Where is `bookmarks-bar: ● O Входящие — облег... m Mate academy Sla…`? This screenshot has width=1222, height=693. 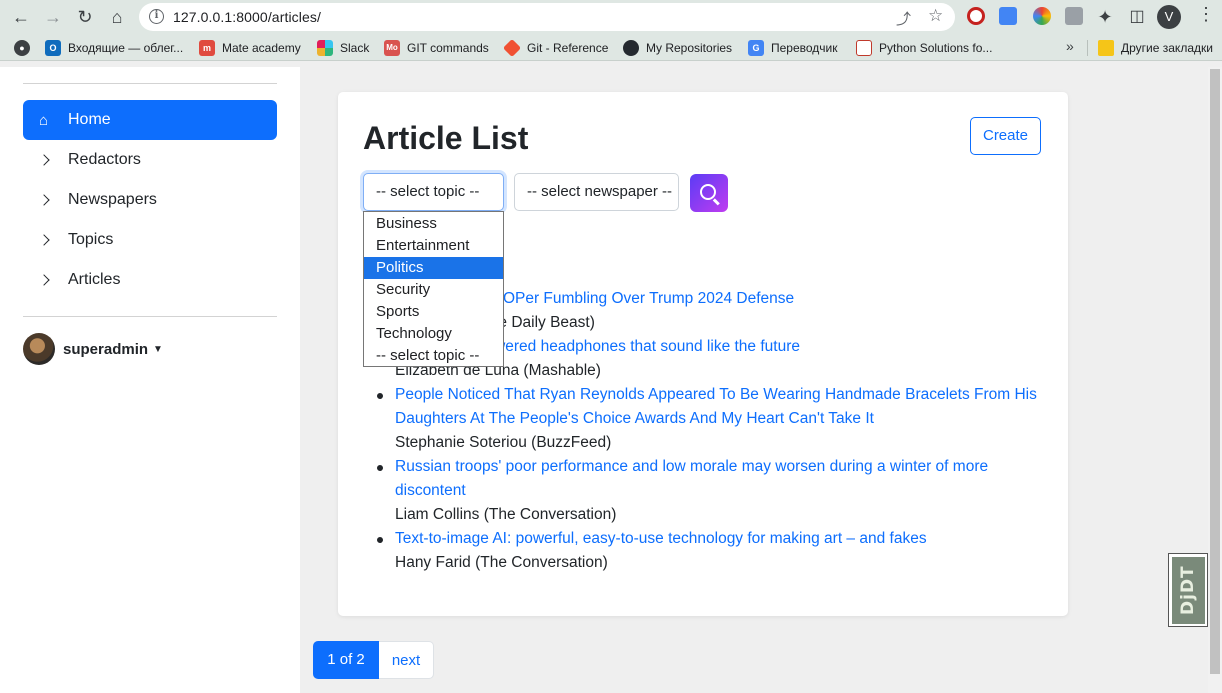
bookmarks-bar: ● O Входящие — облег... m Mate academy Sla… is located at coordinates (611, 47).